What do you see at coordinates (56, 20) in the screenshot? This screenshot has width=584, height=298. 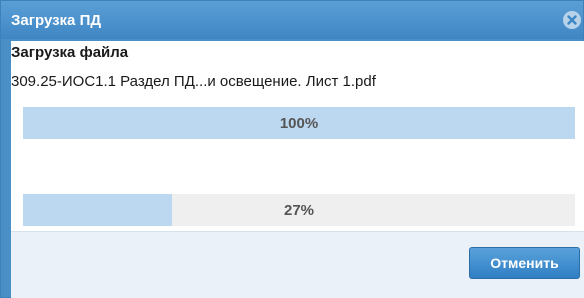 I see `dialog-title: Загрузка ПД` at bounding box center [56, 20].